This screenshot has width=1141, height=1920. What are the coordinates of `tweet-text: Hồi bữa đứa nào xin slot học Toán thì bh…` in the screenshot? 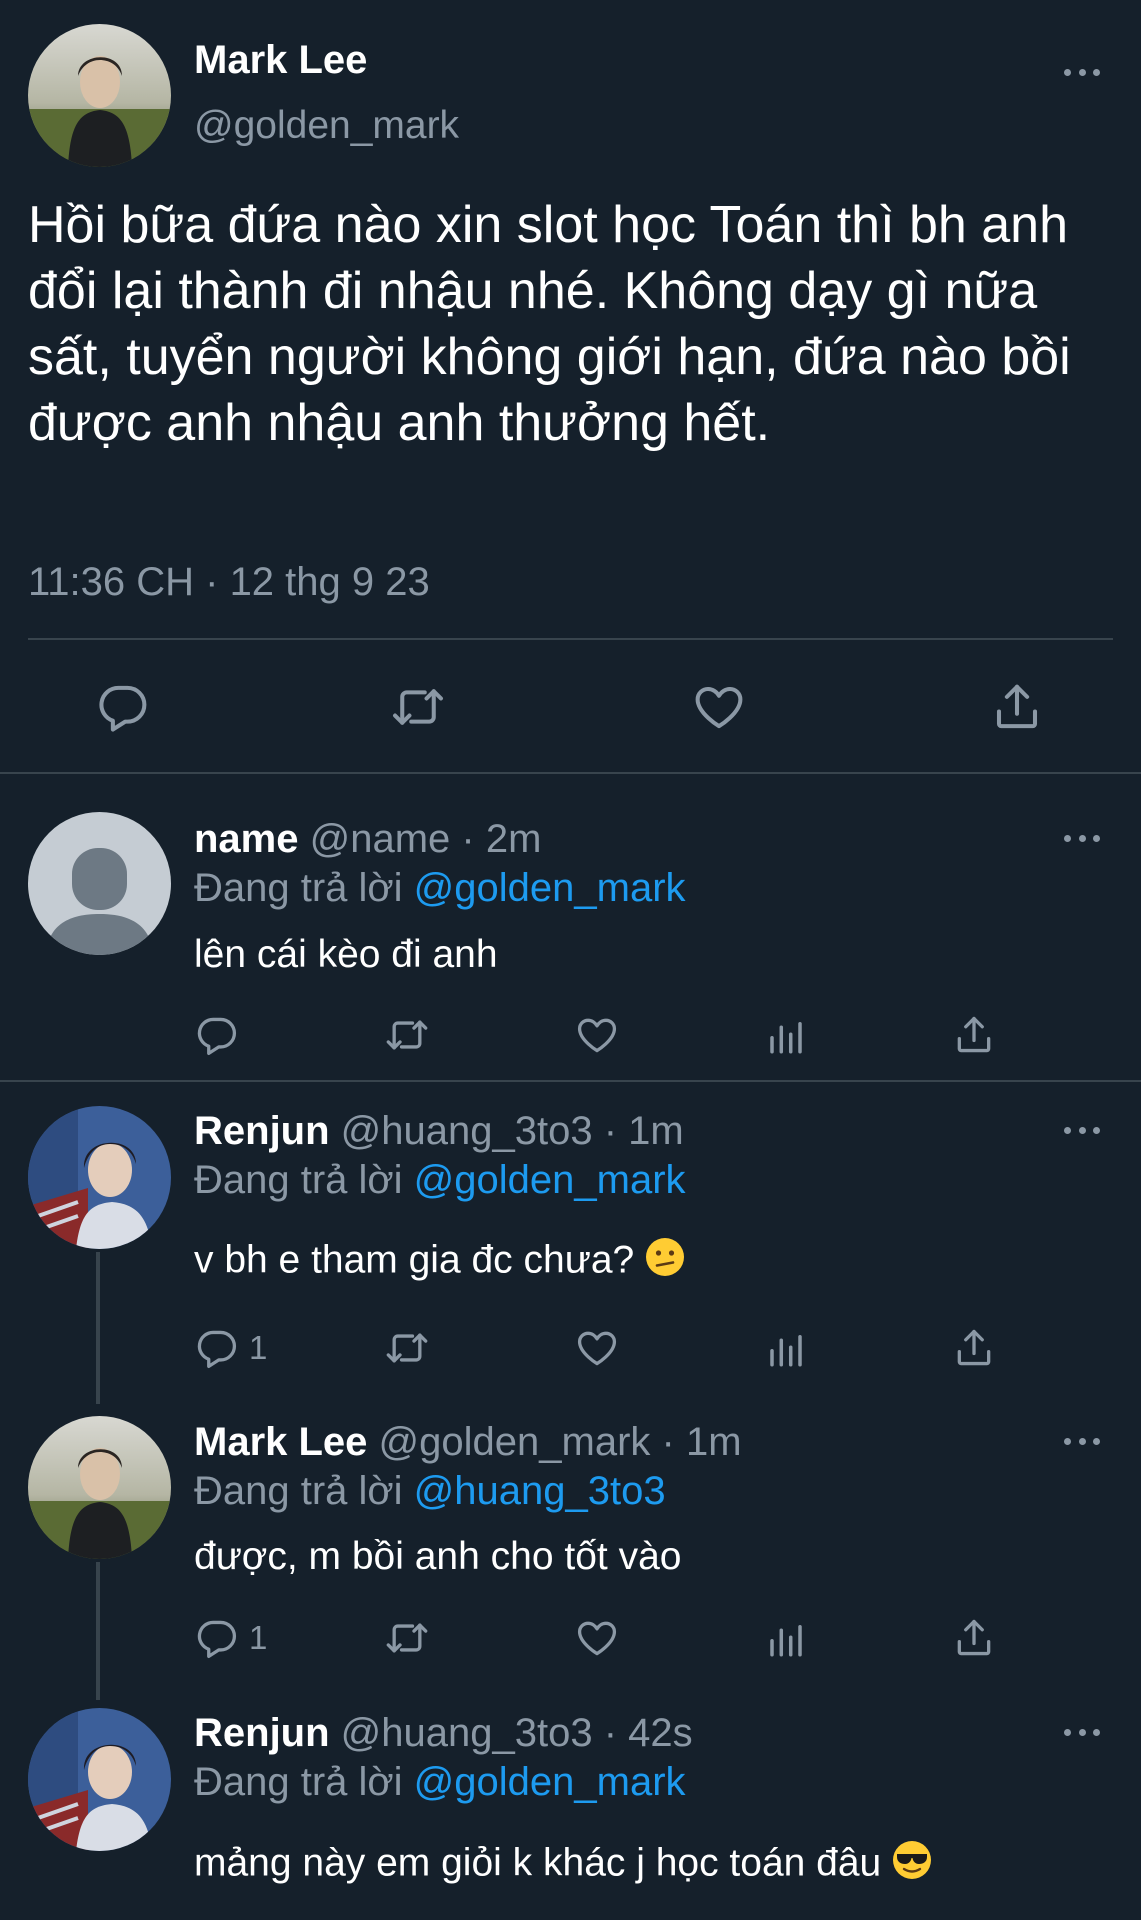 It's located at (549, 324).